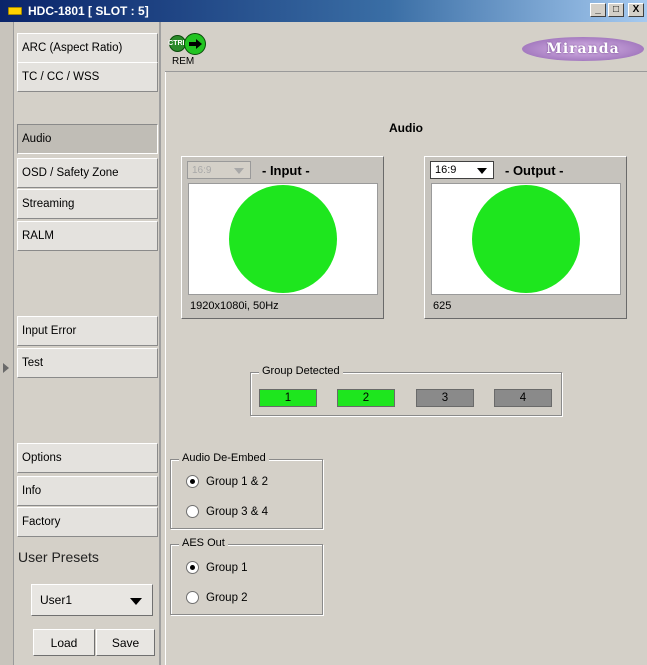  Describe the element at coordinates (234, 306) in the screenshot. I see `input-format: 1920x1080i, 50Hz` at that location.